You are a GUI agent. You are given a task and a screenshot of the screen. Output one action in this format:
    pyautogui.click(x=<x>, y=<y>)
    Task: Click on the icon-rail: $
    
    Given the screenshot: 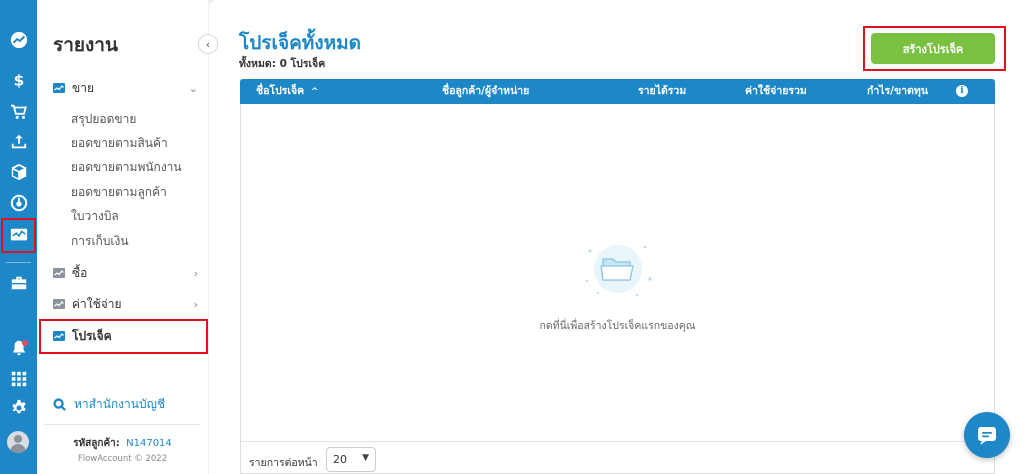 What is the action you would take?
    pyautogui.click(x=18, y=237)
    